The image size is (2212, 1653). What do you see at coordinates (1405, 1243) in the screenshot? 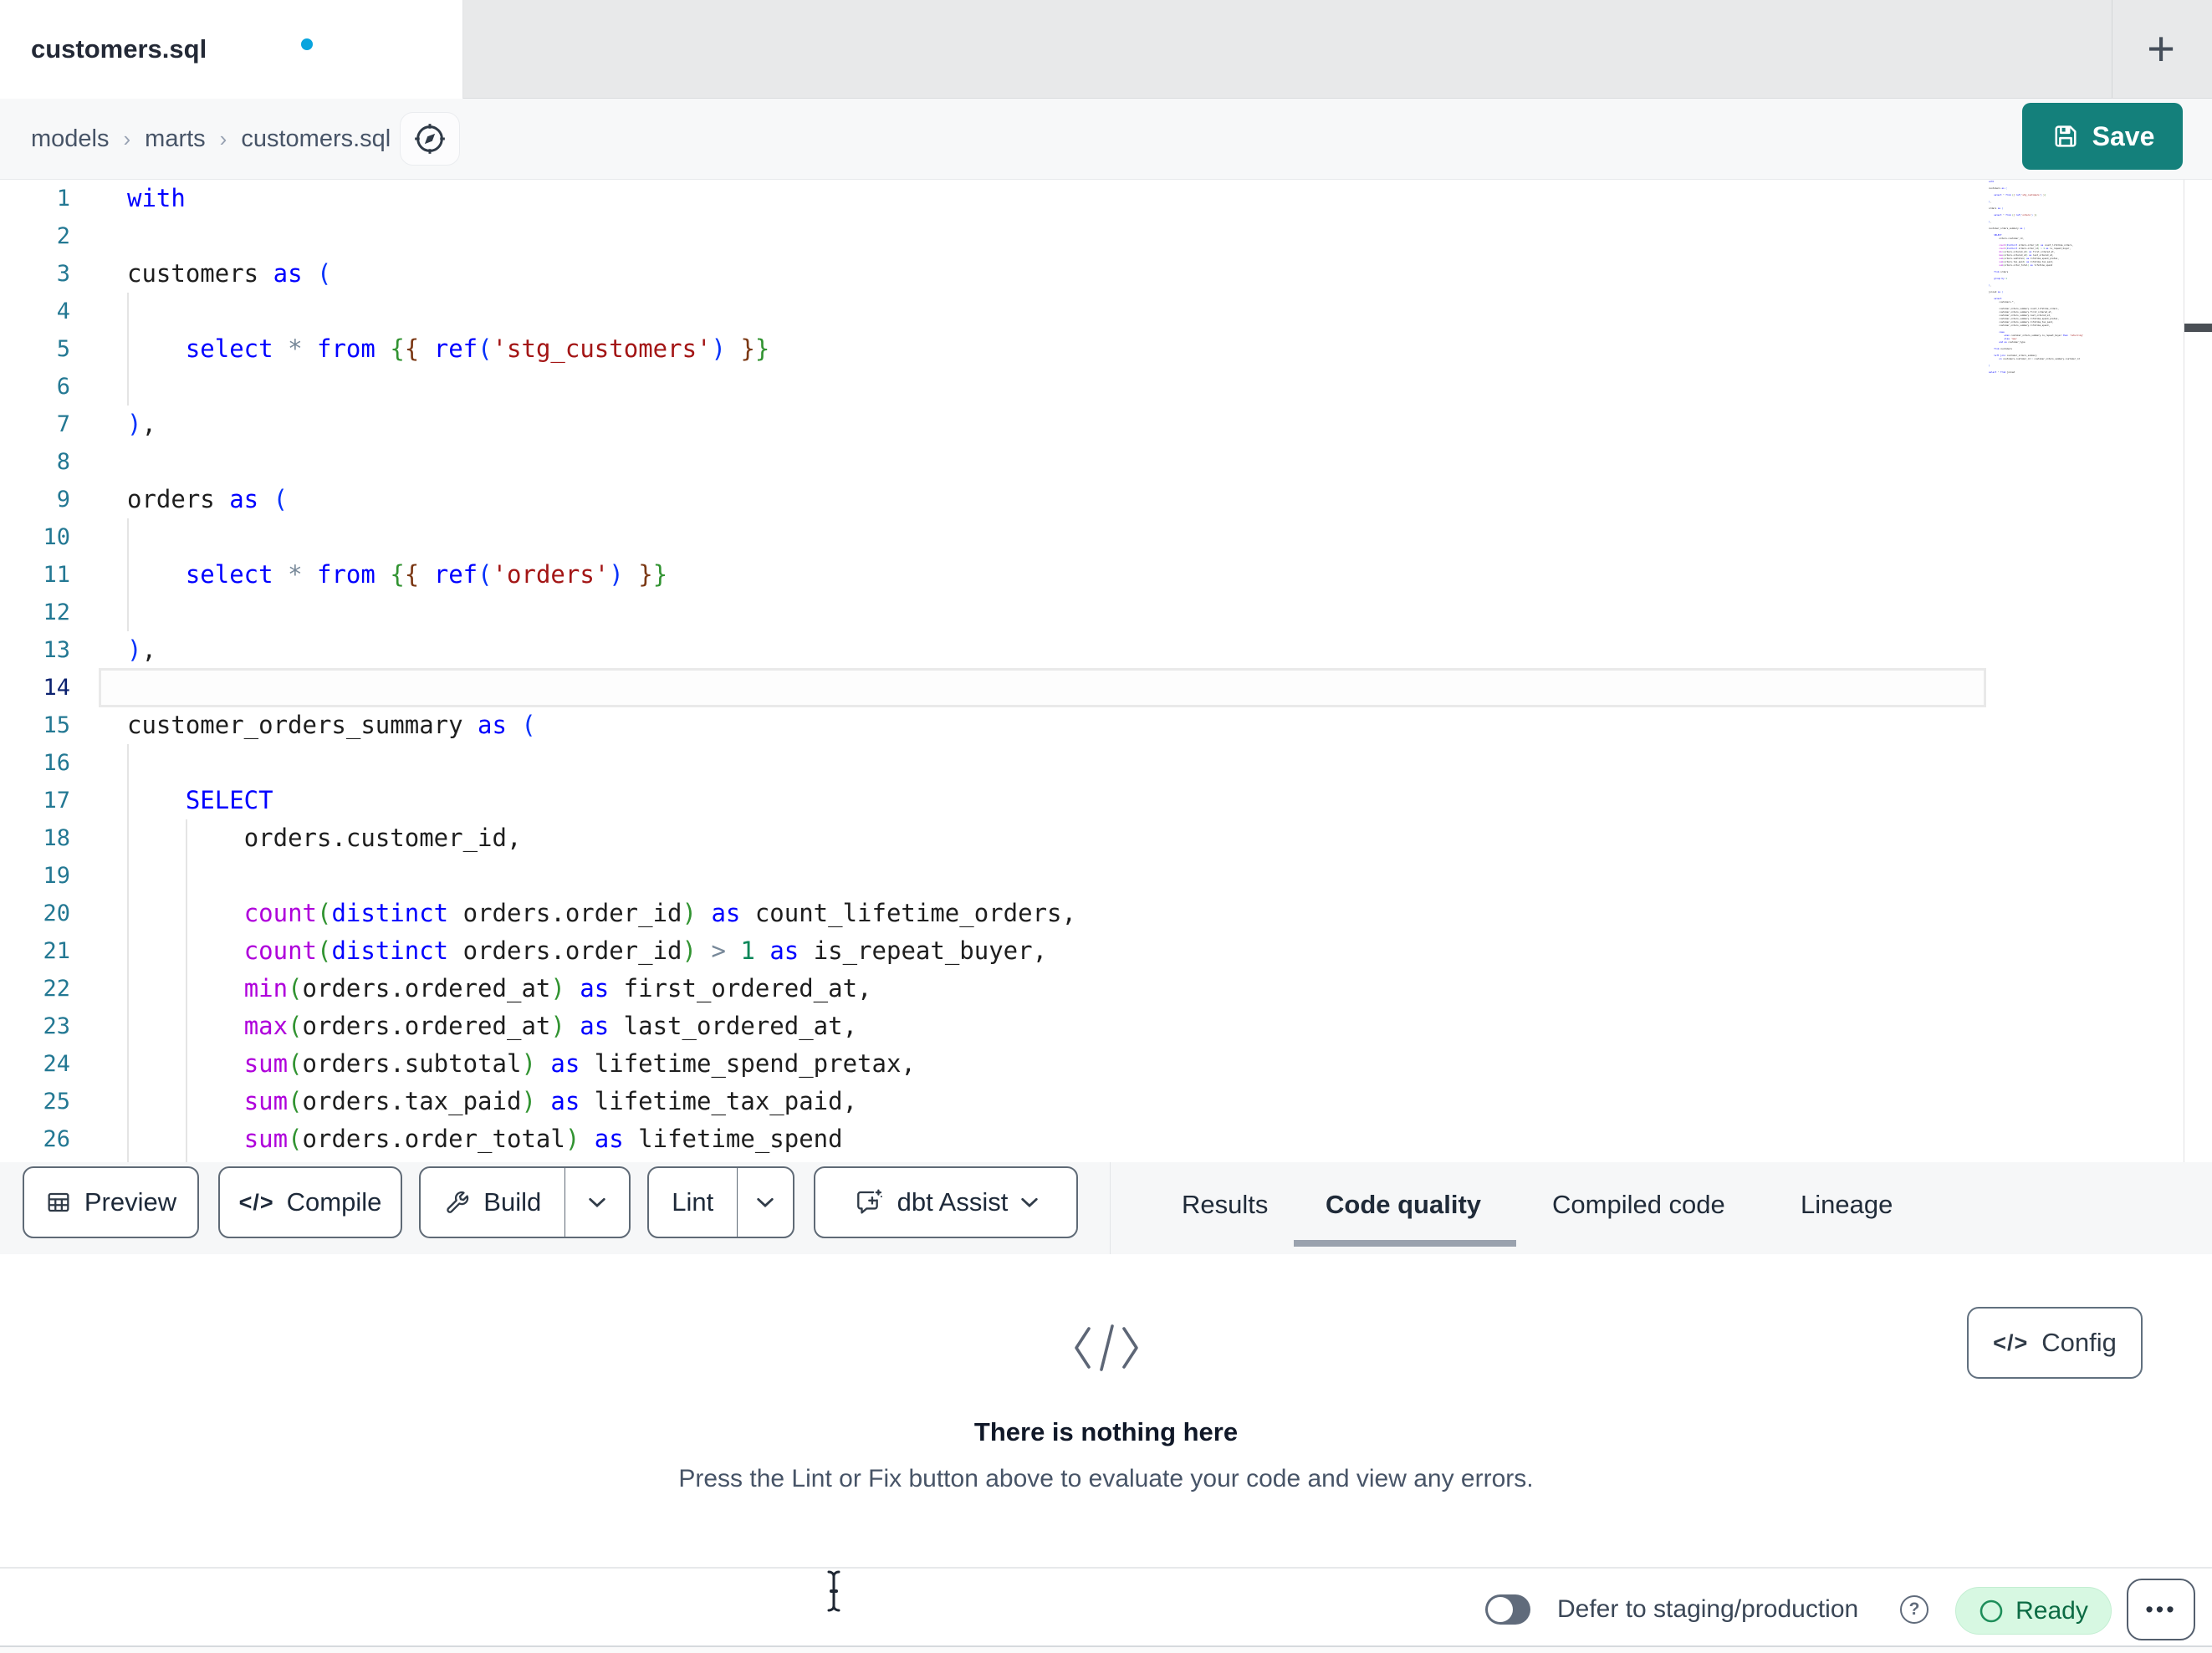
I see `active-tab-underline` at bounding box center [1405, 1243].